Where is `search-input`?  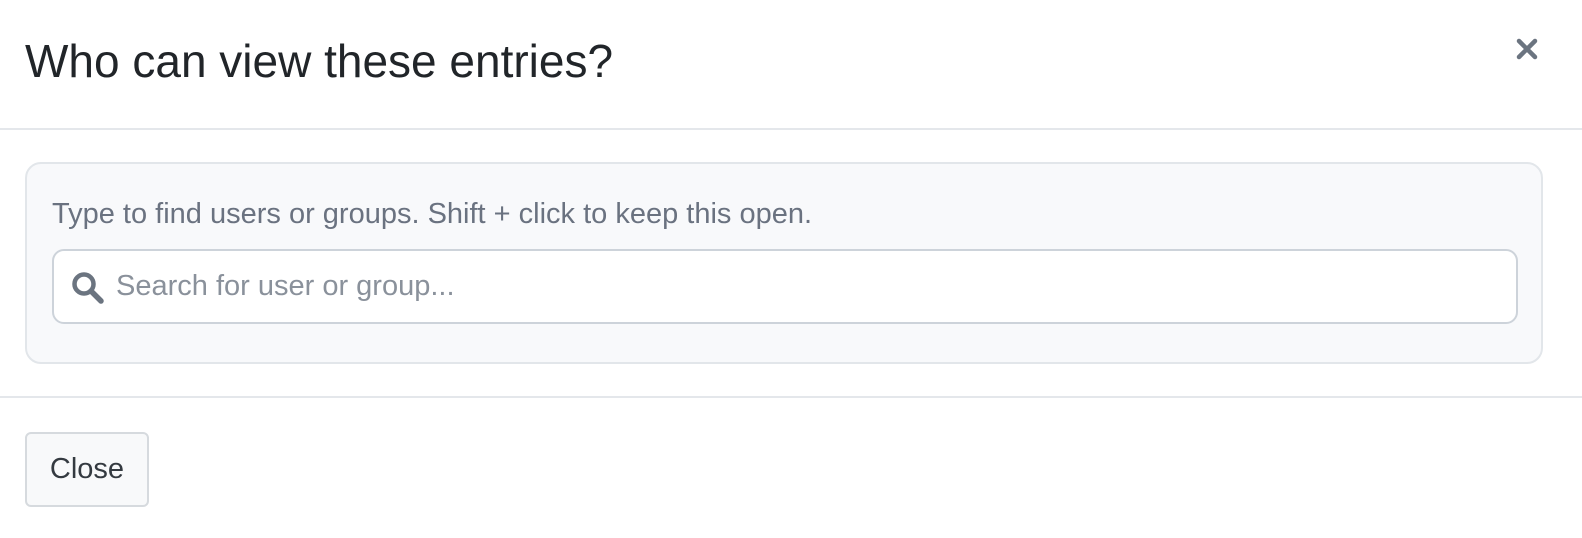 search-input is located at coordinates (811, 286).